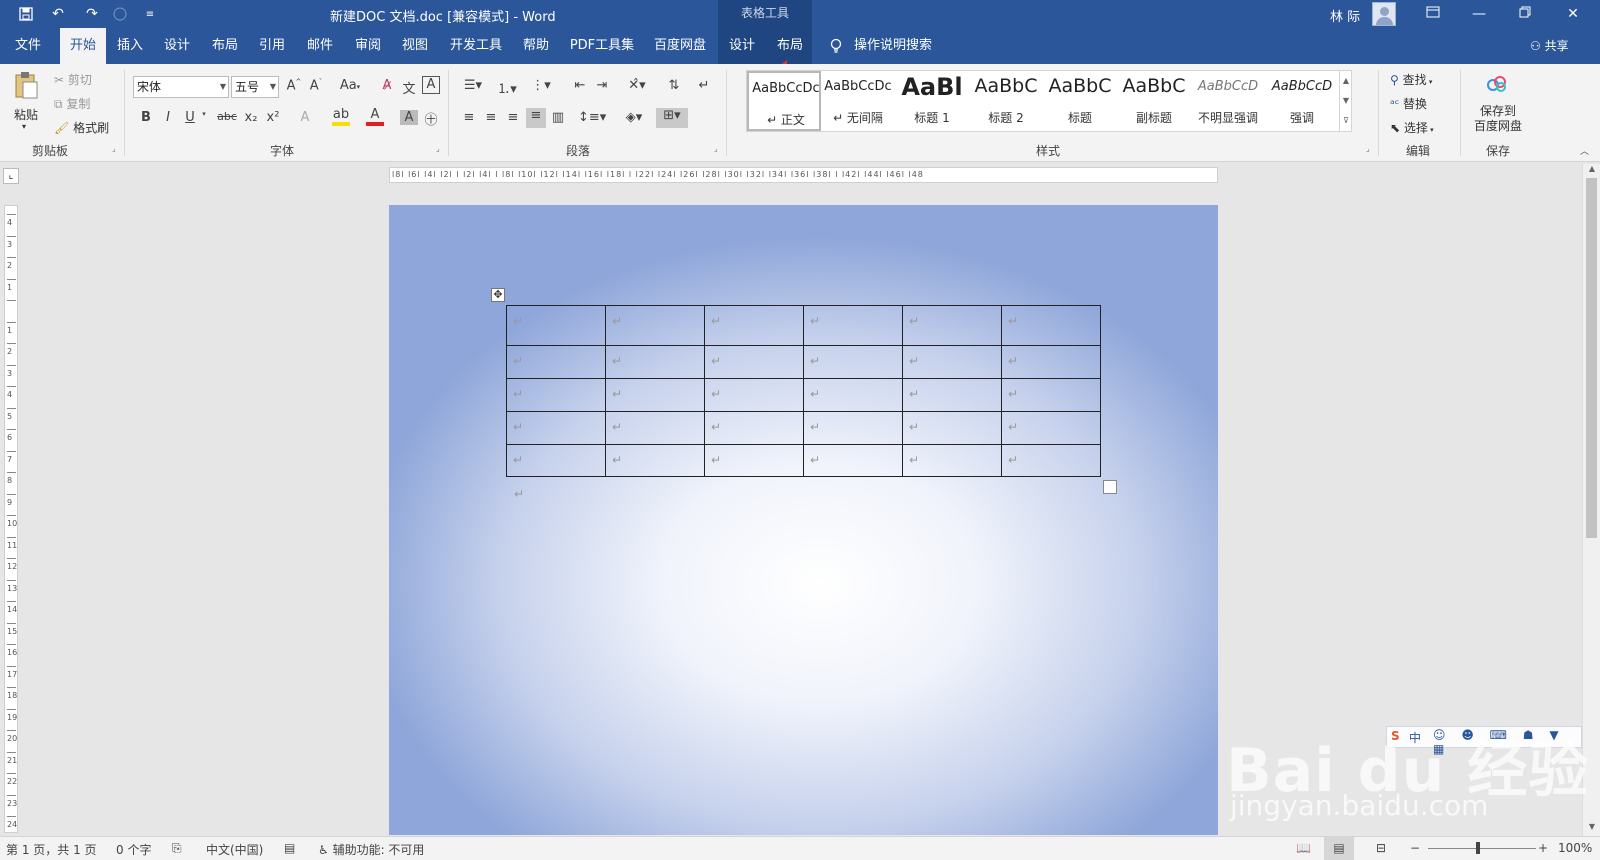  Describe the element at coordinates (1346, 121) in the screenshot. I see `gallery-more-icon: ⊽` at that location.